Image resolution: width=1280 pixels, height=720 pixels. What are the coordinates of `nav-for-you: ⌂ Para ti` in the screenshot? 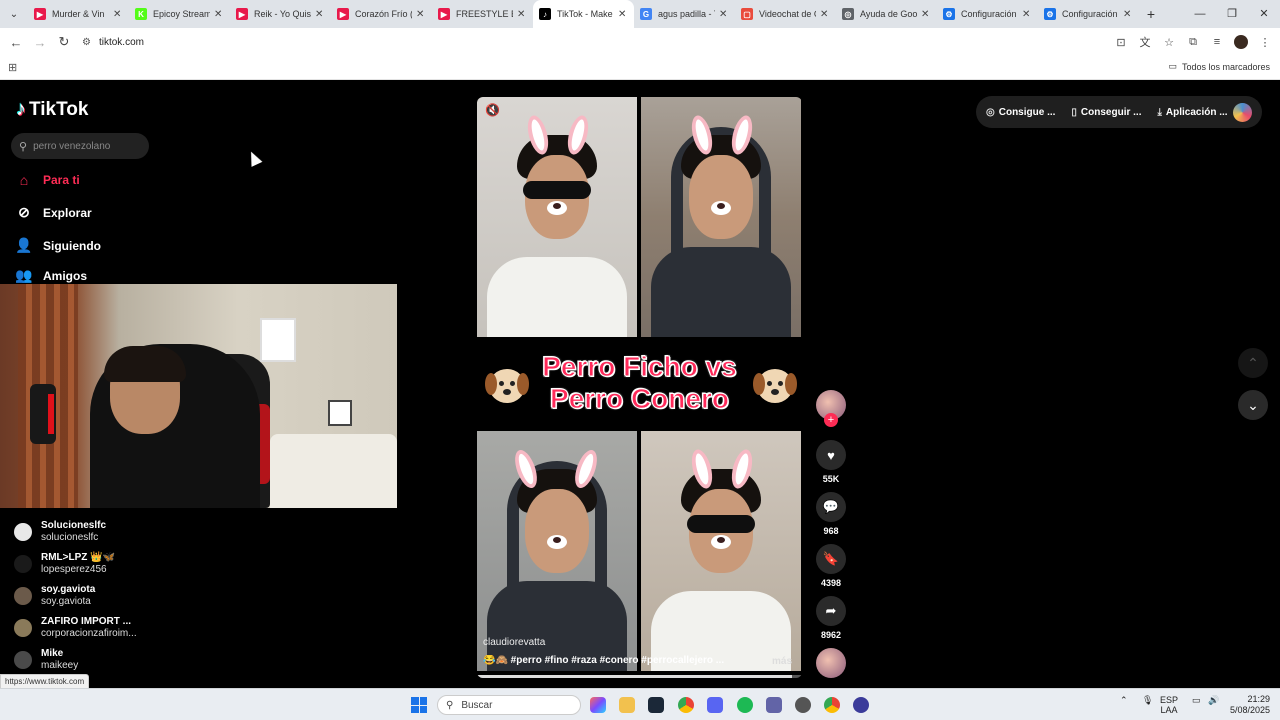 It's located at (47, 180).